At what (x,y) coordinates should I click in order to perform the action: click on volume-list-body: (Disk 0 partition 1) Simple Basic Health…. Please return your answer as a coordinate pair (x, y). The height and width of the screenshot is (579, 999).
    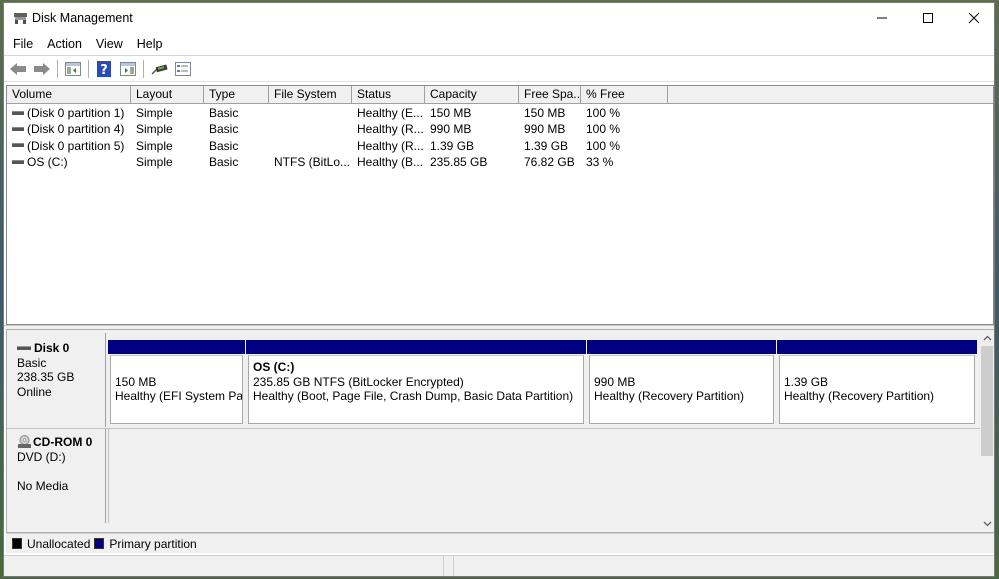
    Looking at the image, I should click on (500, 137).